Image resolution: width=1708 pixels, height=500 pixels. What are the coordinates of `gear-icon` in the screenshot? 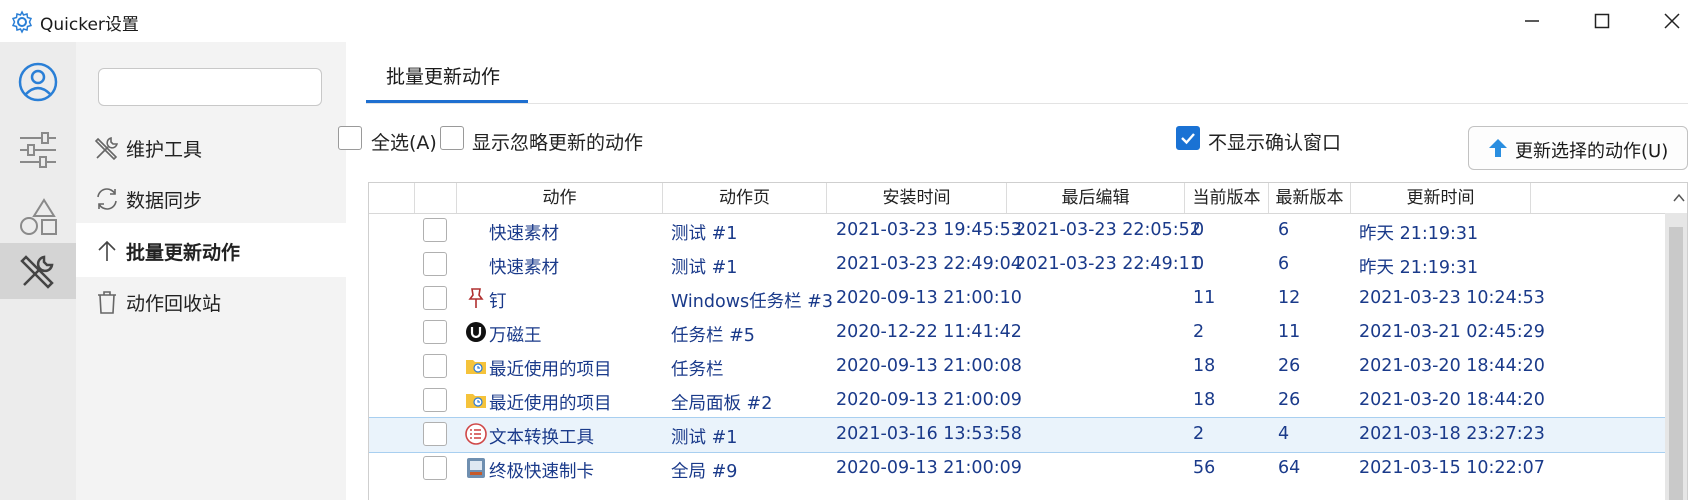 It's located at (22, 22).